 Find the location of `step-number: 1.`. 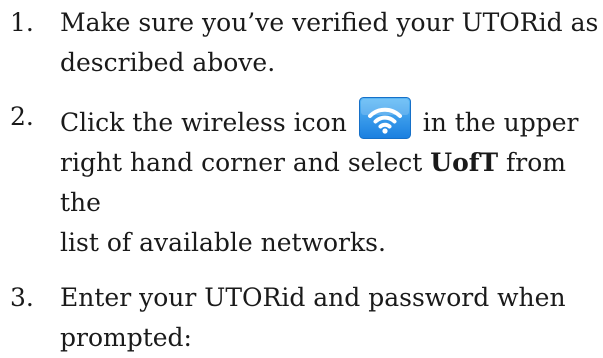

step-number: 1. is located at coordinates (22, 22).